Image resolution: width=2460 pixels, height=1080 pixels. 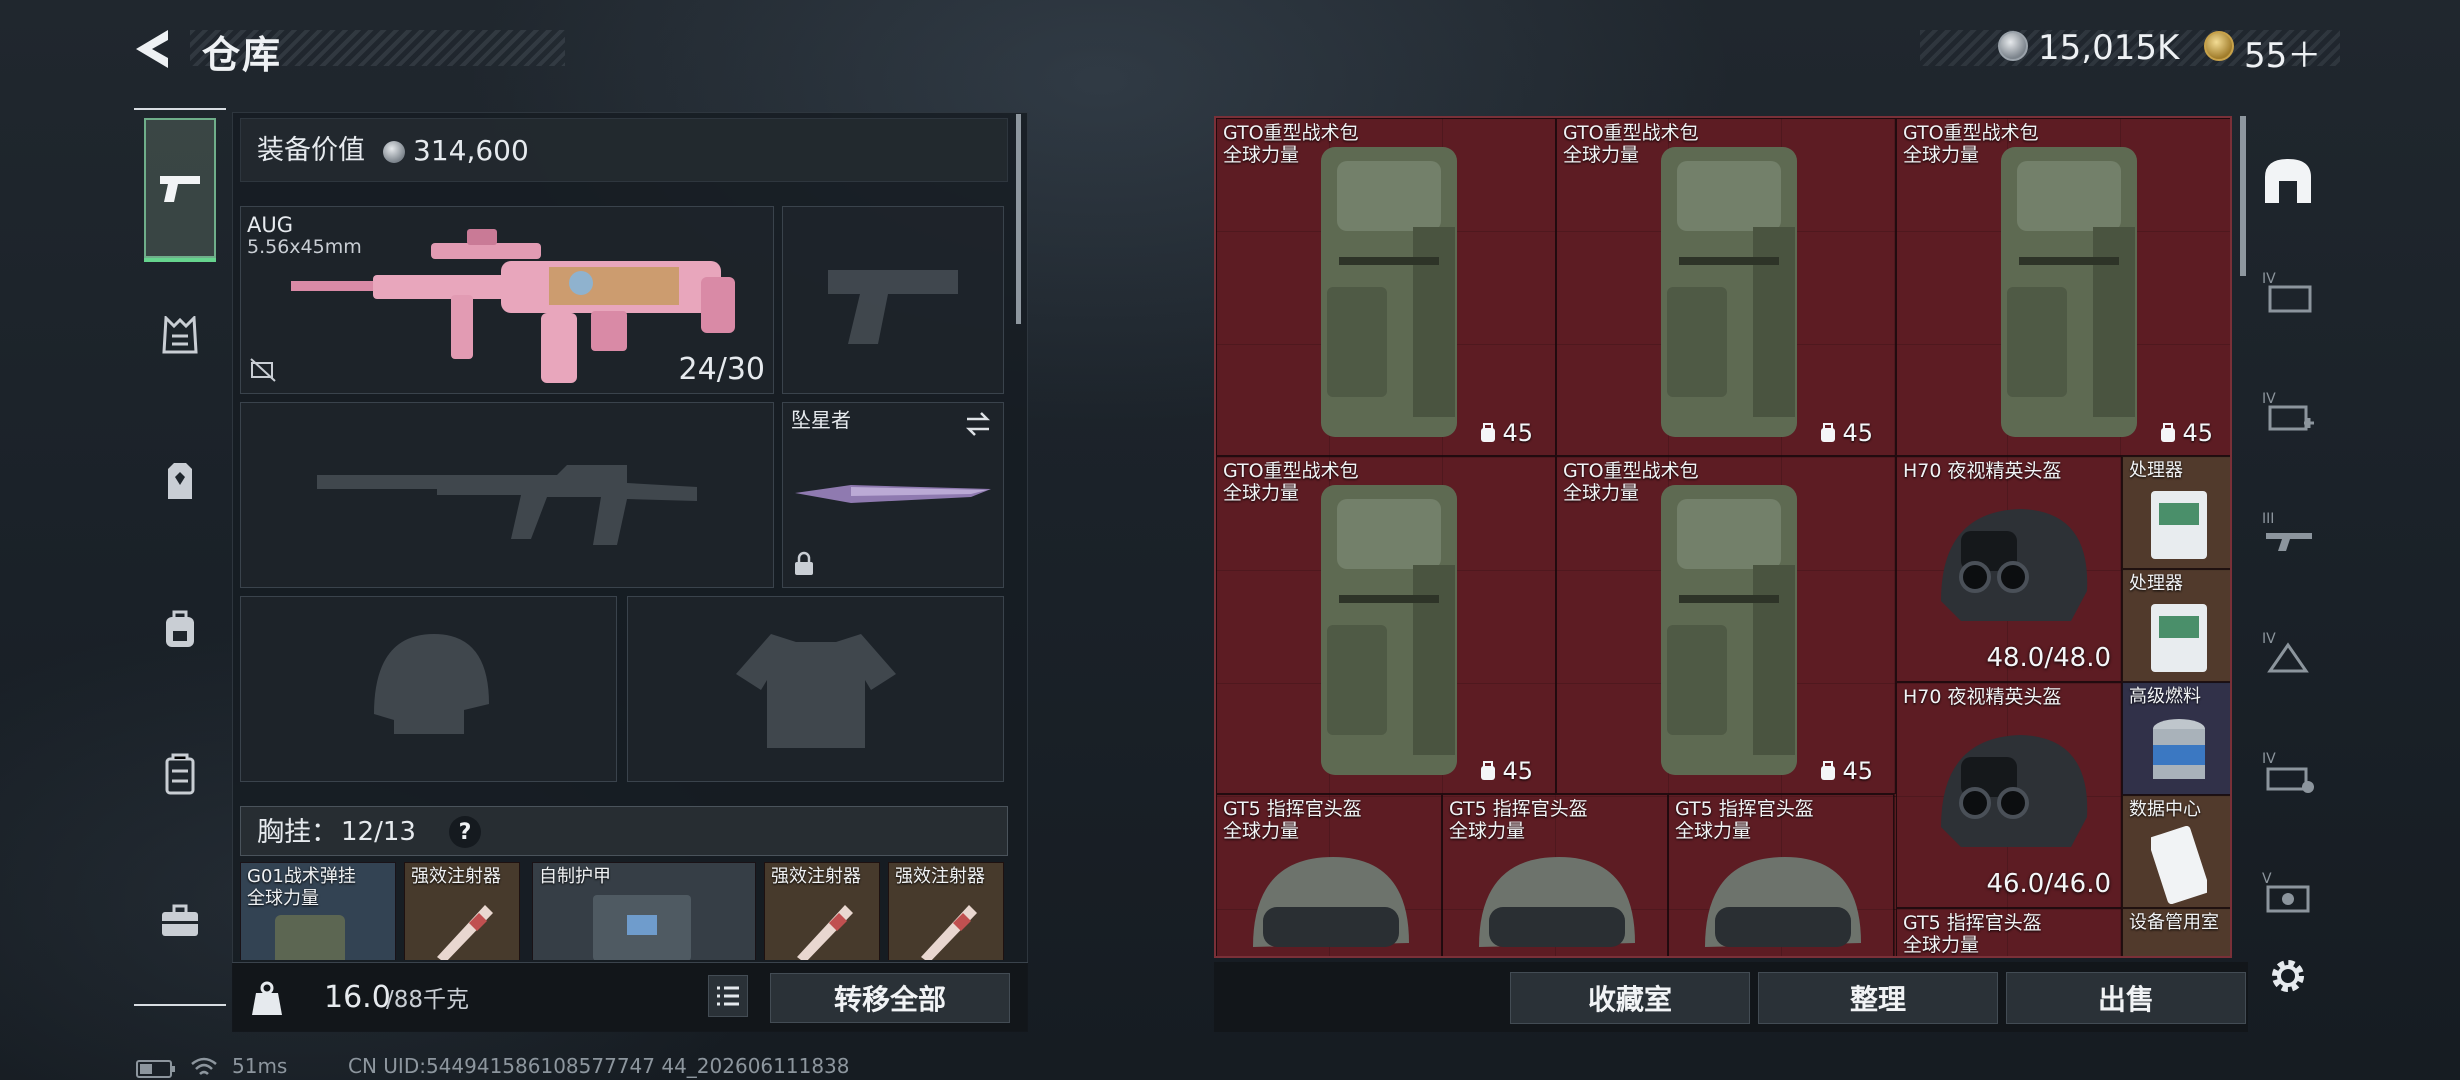 What do you see at coordinates (1018, 219) in the screenshot?
I see `equipment-scrollbar` at bounding box center [1018, 219].